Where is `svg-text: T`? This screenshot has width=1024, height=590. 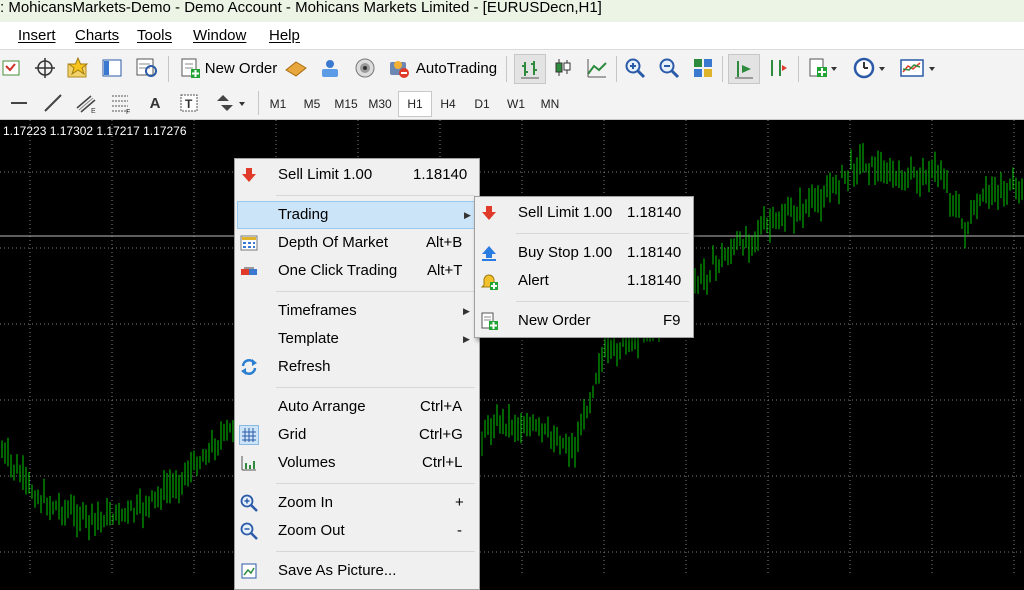
svg-text: T is located at coordinates (189, 104).